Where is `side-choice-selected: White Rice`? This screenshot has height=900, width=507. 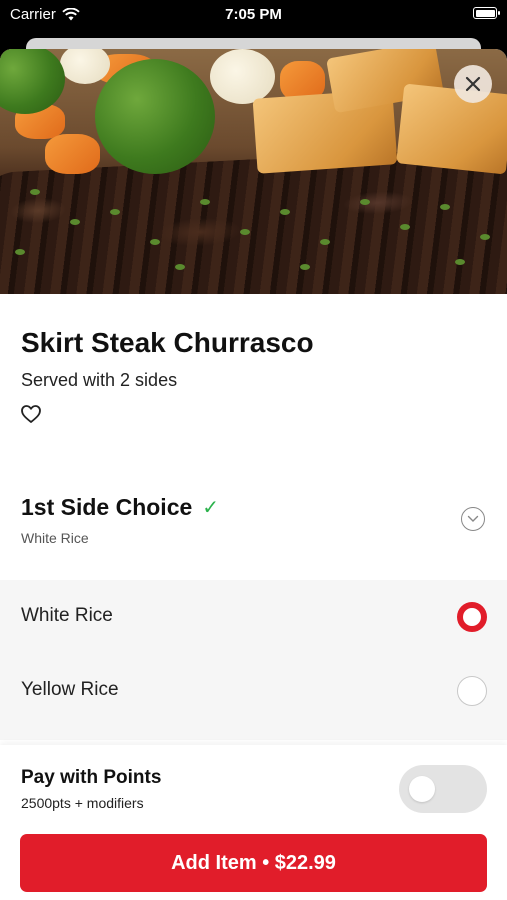 side-choice-selected: White Rice is located at coordinates (55, 538).